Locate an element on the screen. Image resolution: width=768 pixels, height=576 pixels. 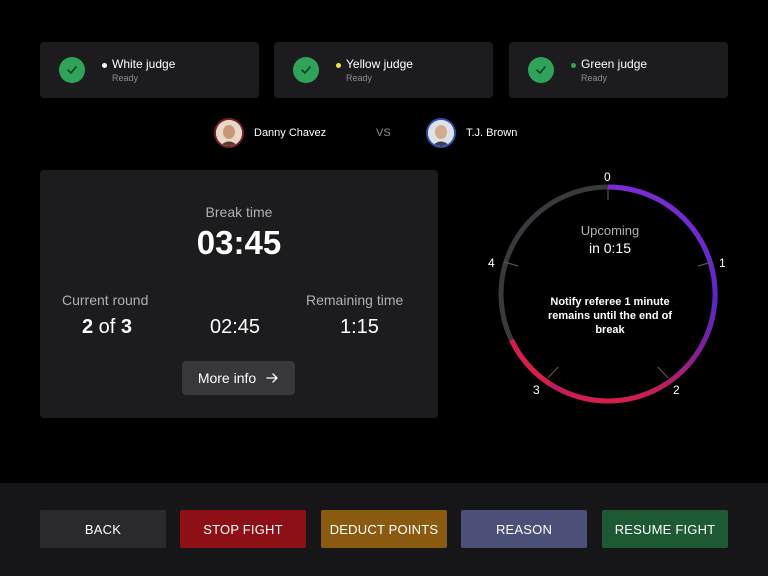
elapsed-time-value: 02:45 is located at coordinates (235, 327).